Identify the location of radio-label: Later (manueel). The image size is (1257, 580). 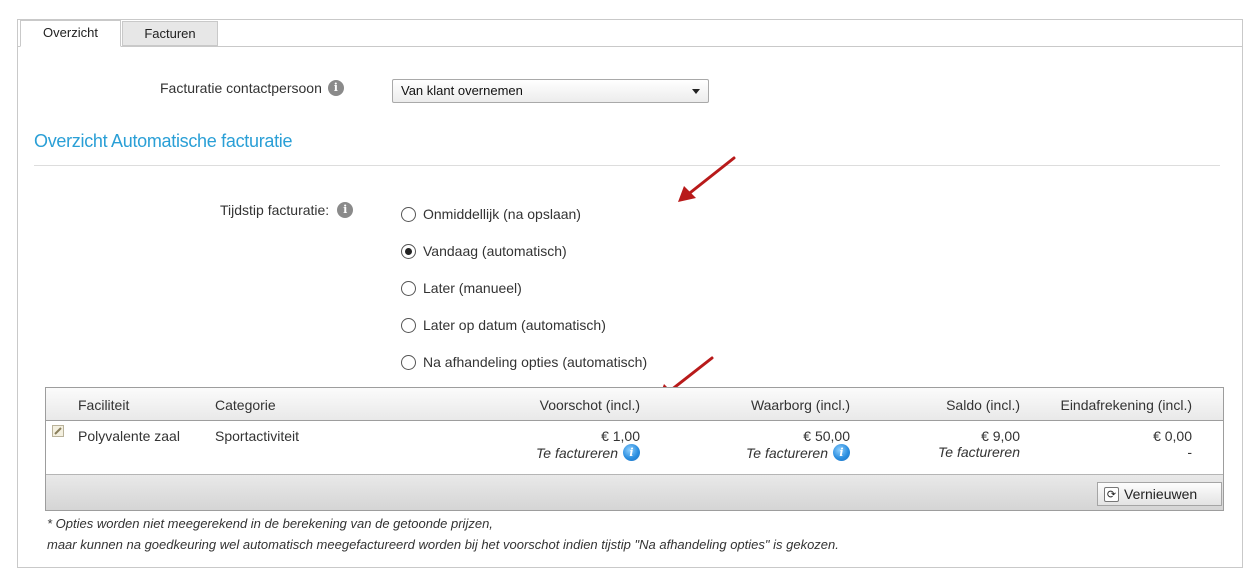
(472, 288).